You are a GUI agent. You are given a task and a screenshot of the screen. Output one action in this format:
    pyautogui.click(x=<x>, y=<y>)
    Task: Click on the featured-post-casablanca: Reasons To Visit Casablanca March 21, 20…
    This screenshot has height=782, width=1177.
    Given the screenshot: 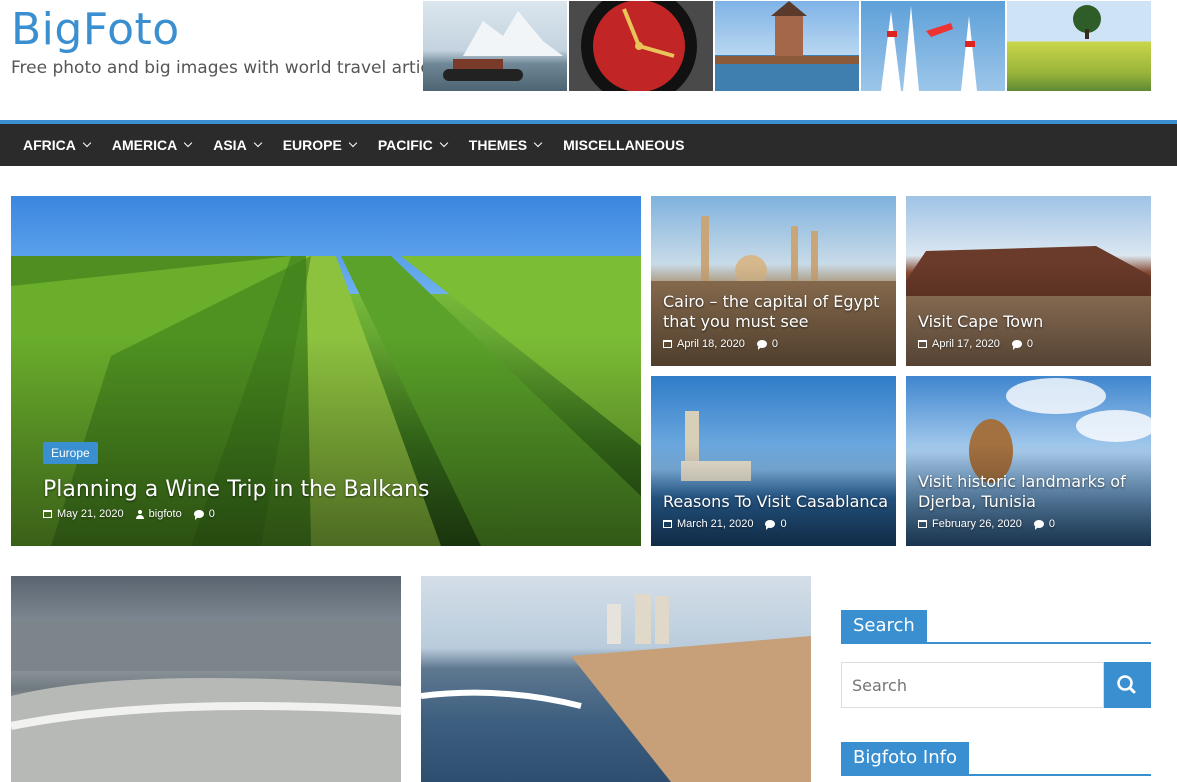 What is the action you would take?
    pyautogui.click(x=773, y=461)
    